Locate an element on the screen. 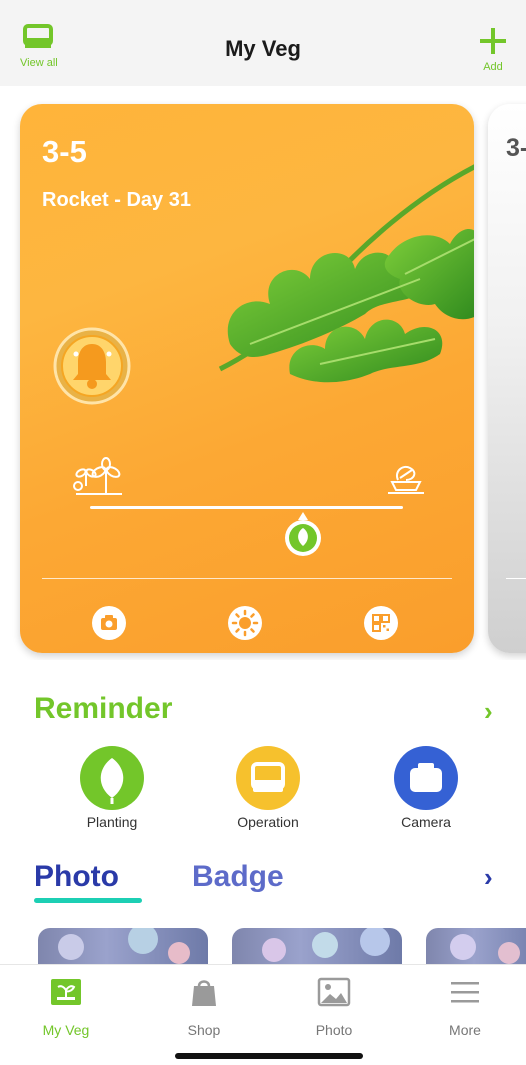 Image resolution: width=526 pixels, height=1065 pixels. reminder-camera-button: Camera is located at coordinates (426, 788).